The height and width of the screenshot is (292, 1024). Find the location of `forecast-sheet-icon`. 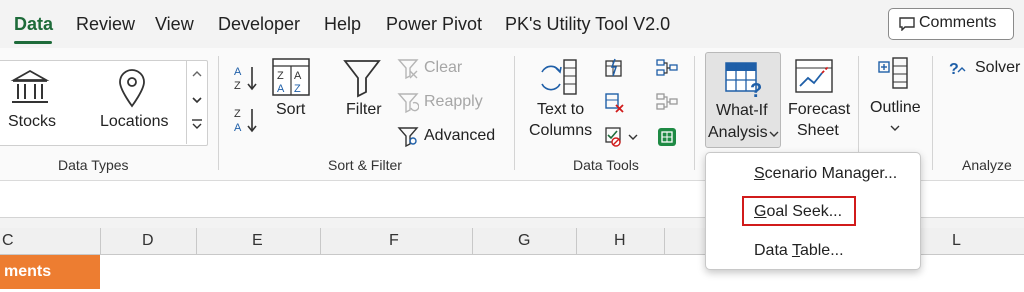

forecast-sheet-icon is located at coordinates (814, 76).